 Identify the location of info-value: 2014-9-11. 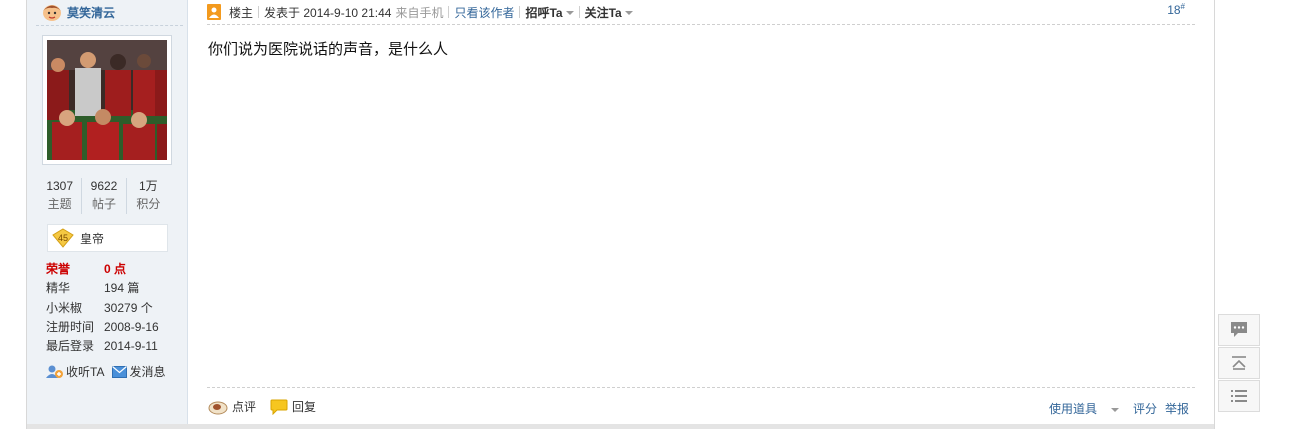
(131, 346).